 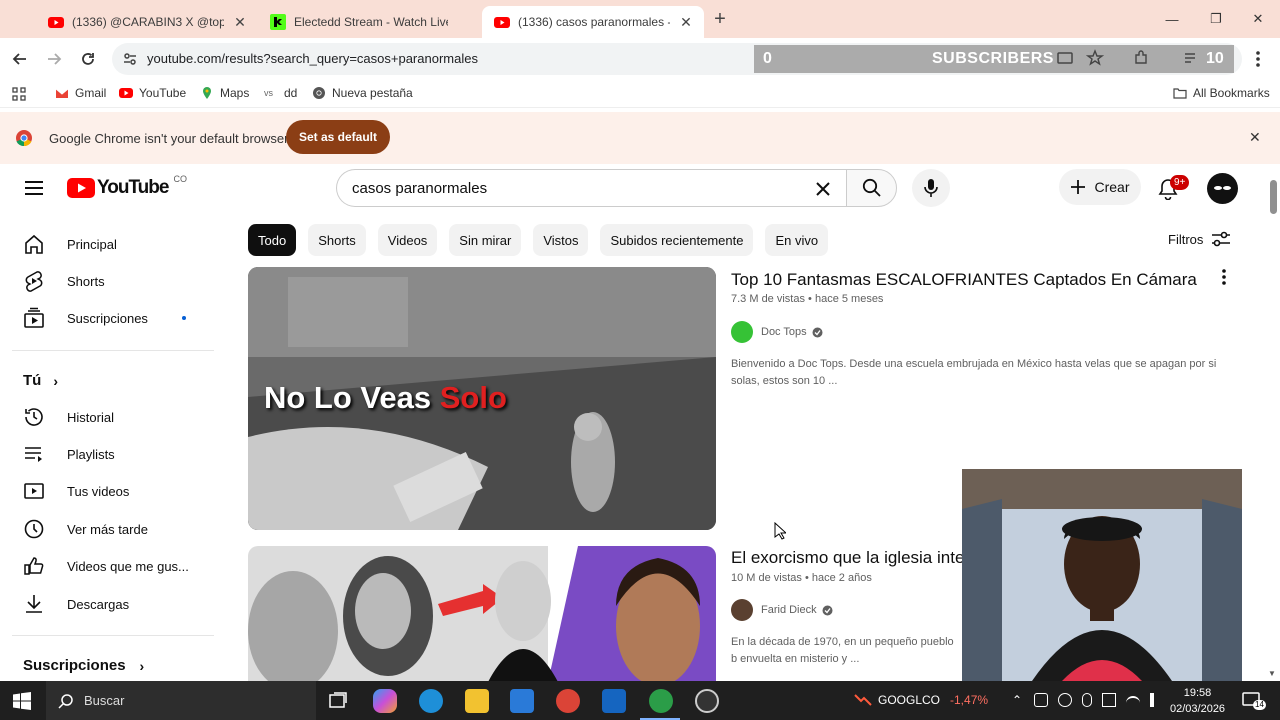 I want to click on system-clock: 19:58 02/03/2026, so click(x=1197, y=701).